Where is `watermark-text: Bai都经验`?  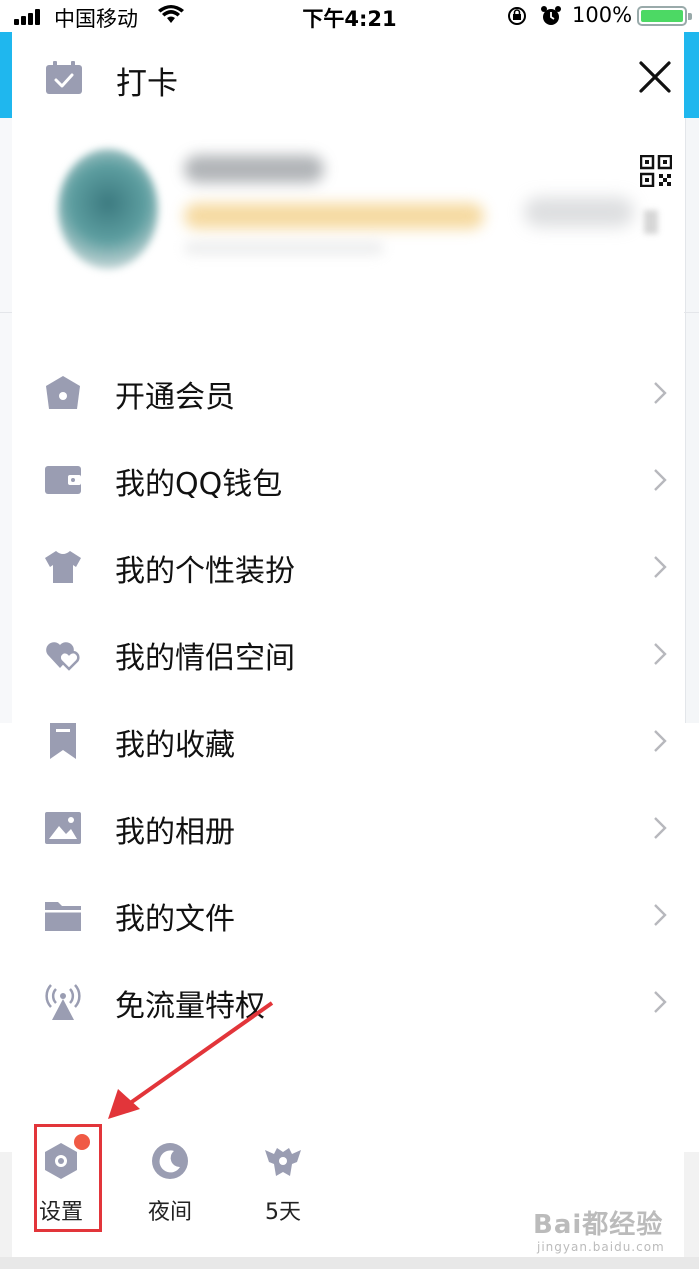 watermark-text: Bai都经验 is located at coordinates (598, 1225).